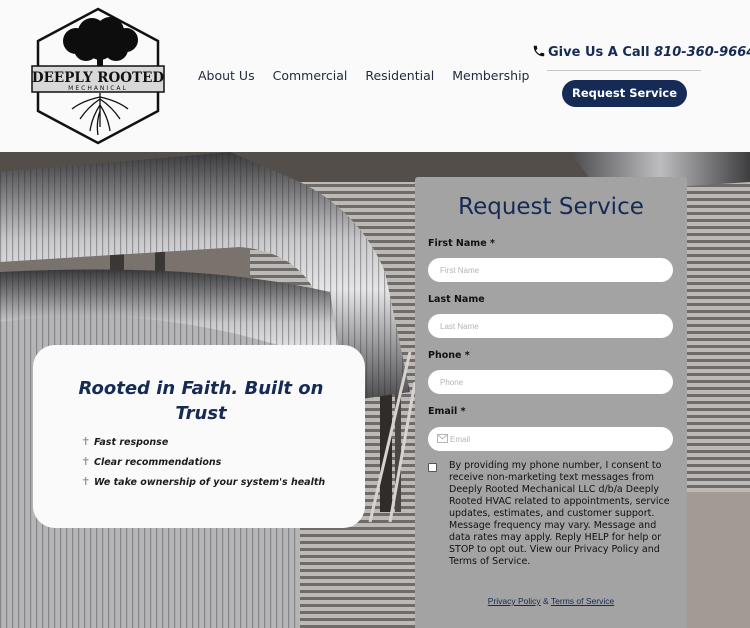  What do you see at coordinates (550, 270) in the screenshot?
I see `first-name-input` at bounding box center [550, 270].